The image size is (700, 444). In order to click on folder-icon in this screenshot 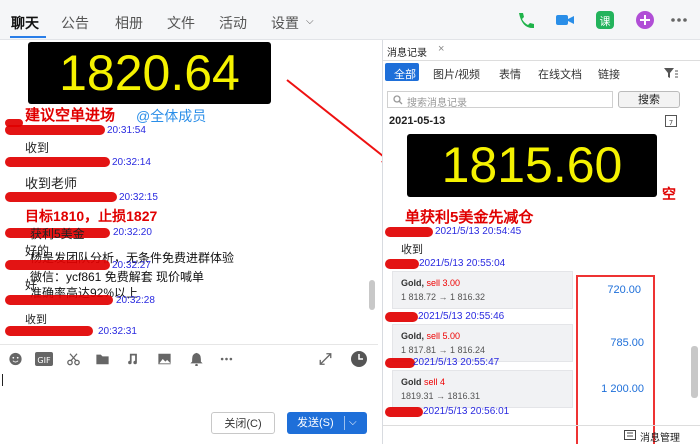, I will do `click(102, 359)`.